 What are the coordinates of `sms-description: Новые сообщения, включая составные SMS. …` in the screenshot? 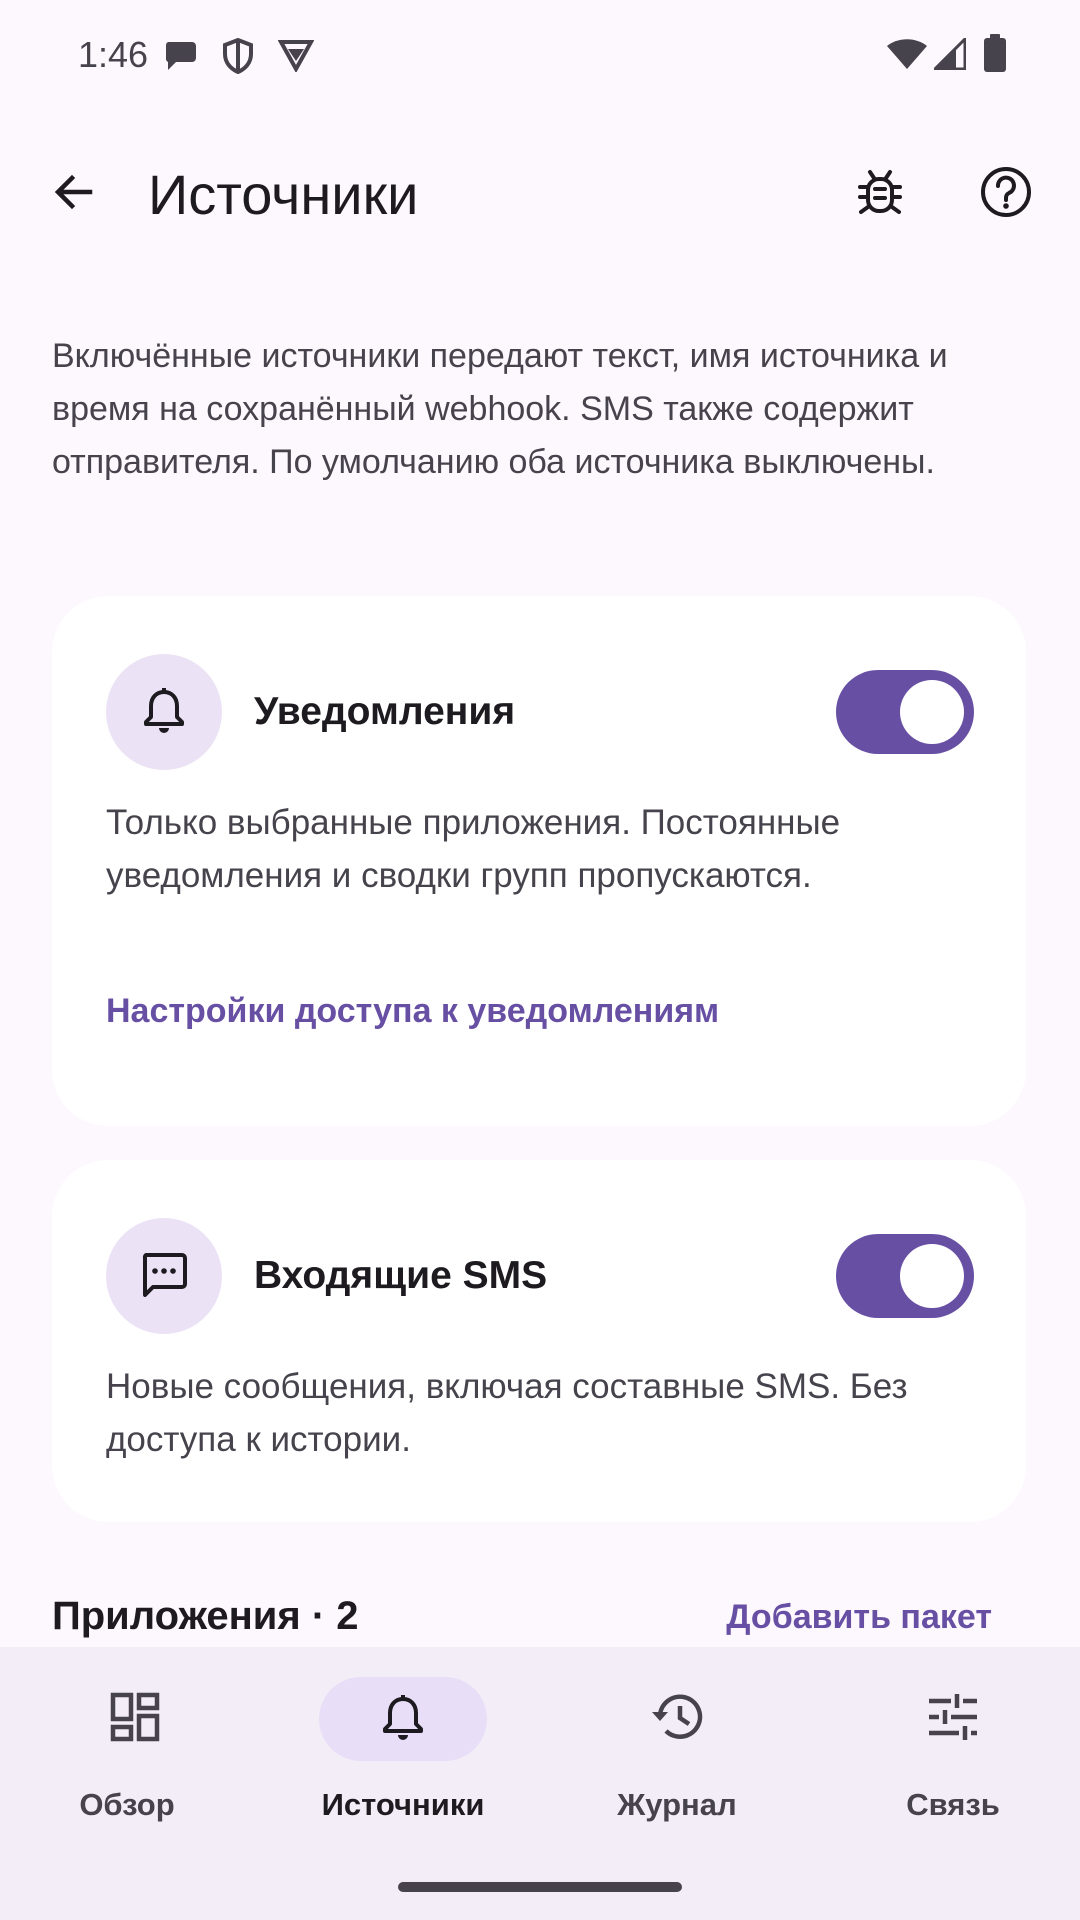 It's located at (507, 1413).